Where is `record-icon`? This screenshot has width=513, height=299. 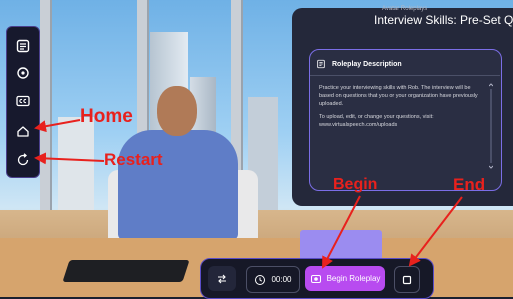
record-icon is located at coordinates (315, 278).